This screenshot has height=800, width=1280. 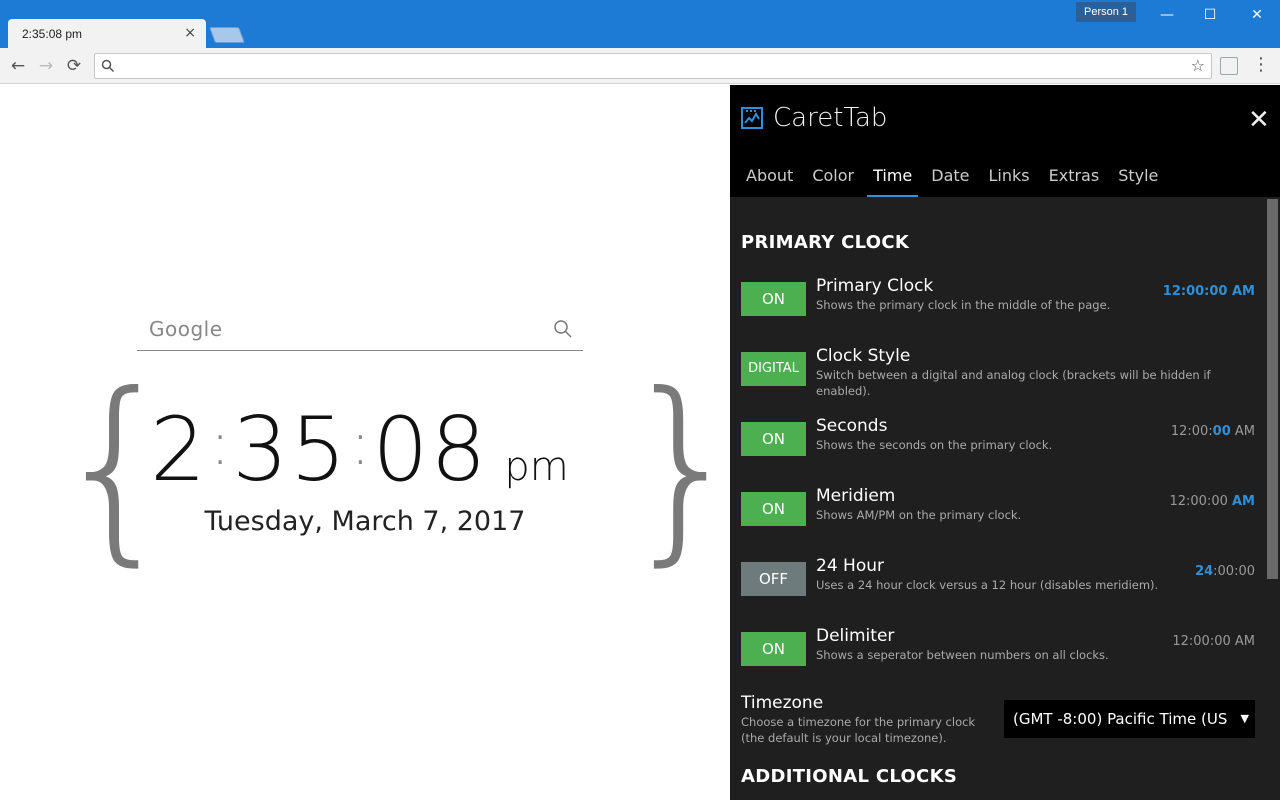 What do you see at coordinates (365, 521) in the screenshot?
I see `date-display: Tuesday, March 7, 2017` at bounding box center [365, 521].